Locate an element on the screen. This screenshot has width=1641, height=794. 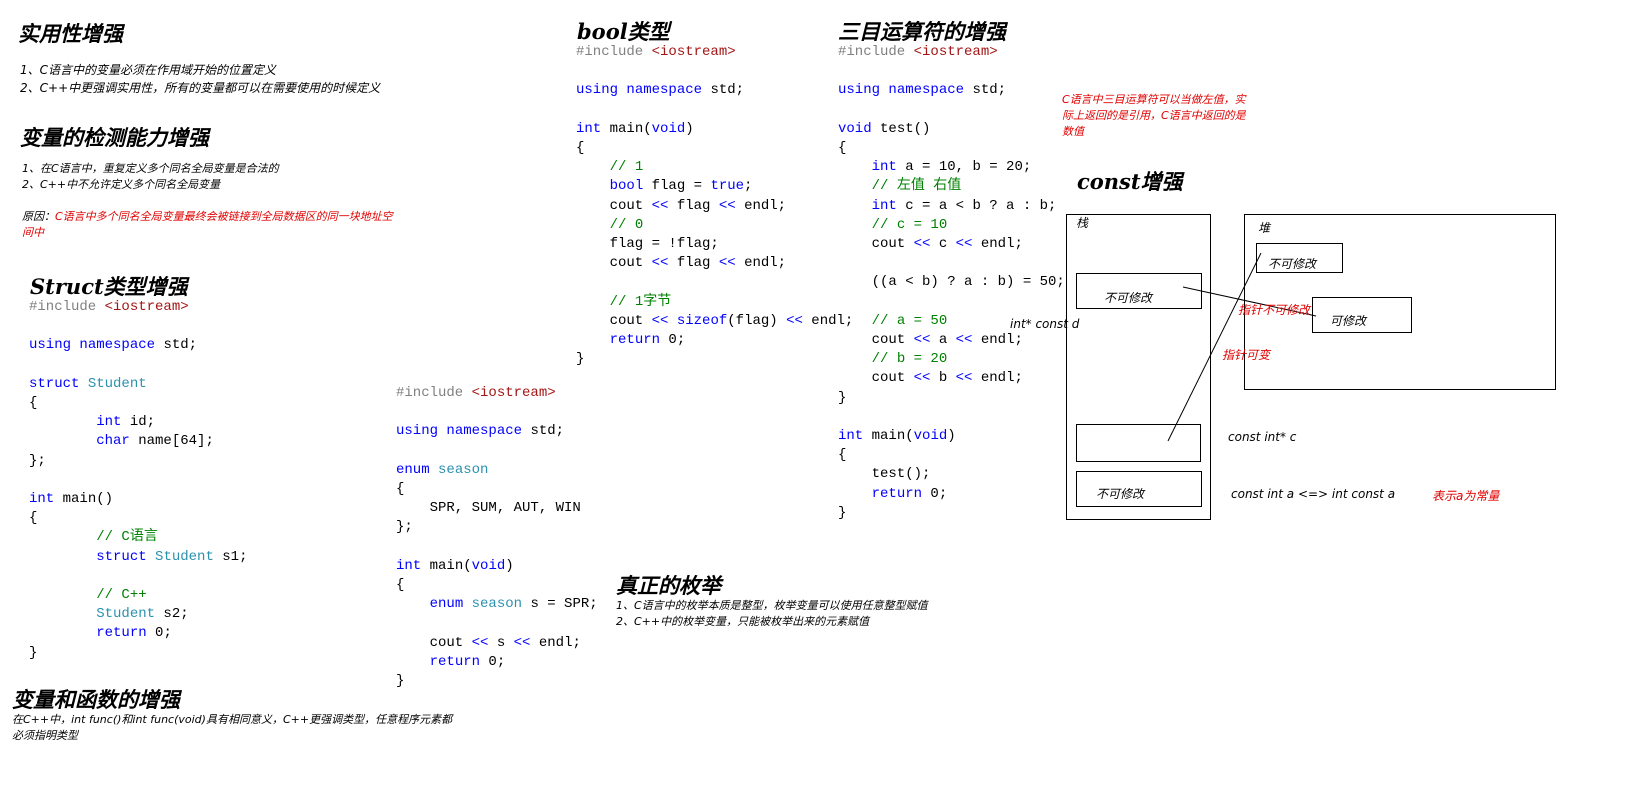
int-const-d-label: int* const d is located at coordinates (1045, 324).